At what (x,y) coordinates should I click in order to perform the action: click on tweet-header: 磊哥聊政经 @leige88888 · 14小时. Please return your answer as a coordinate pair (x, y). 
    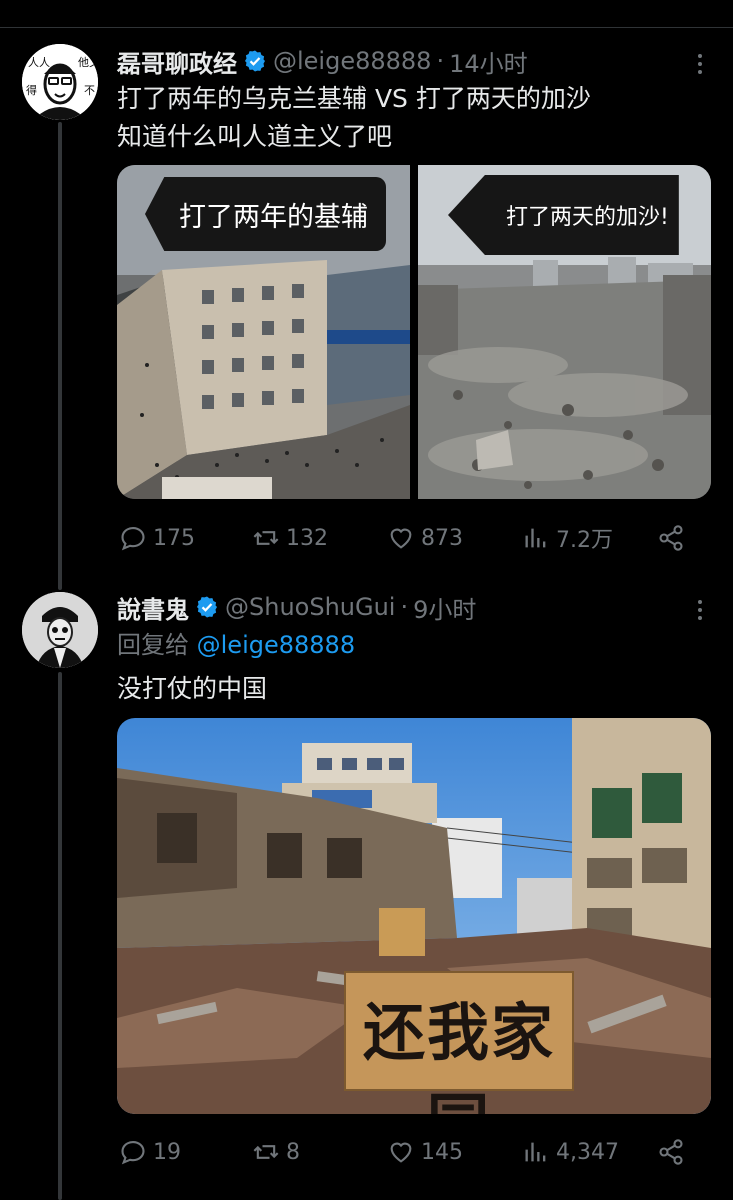
    Looking at the image, I should click on (322, 61).